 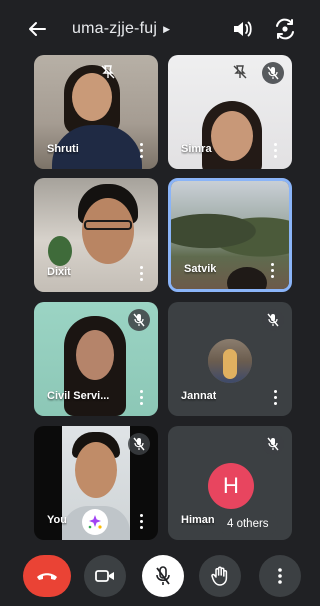 I want to click on participant-tile: Jannat, so click(x=230, y=359).